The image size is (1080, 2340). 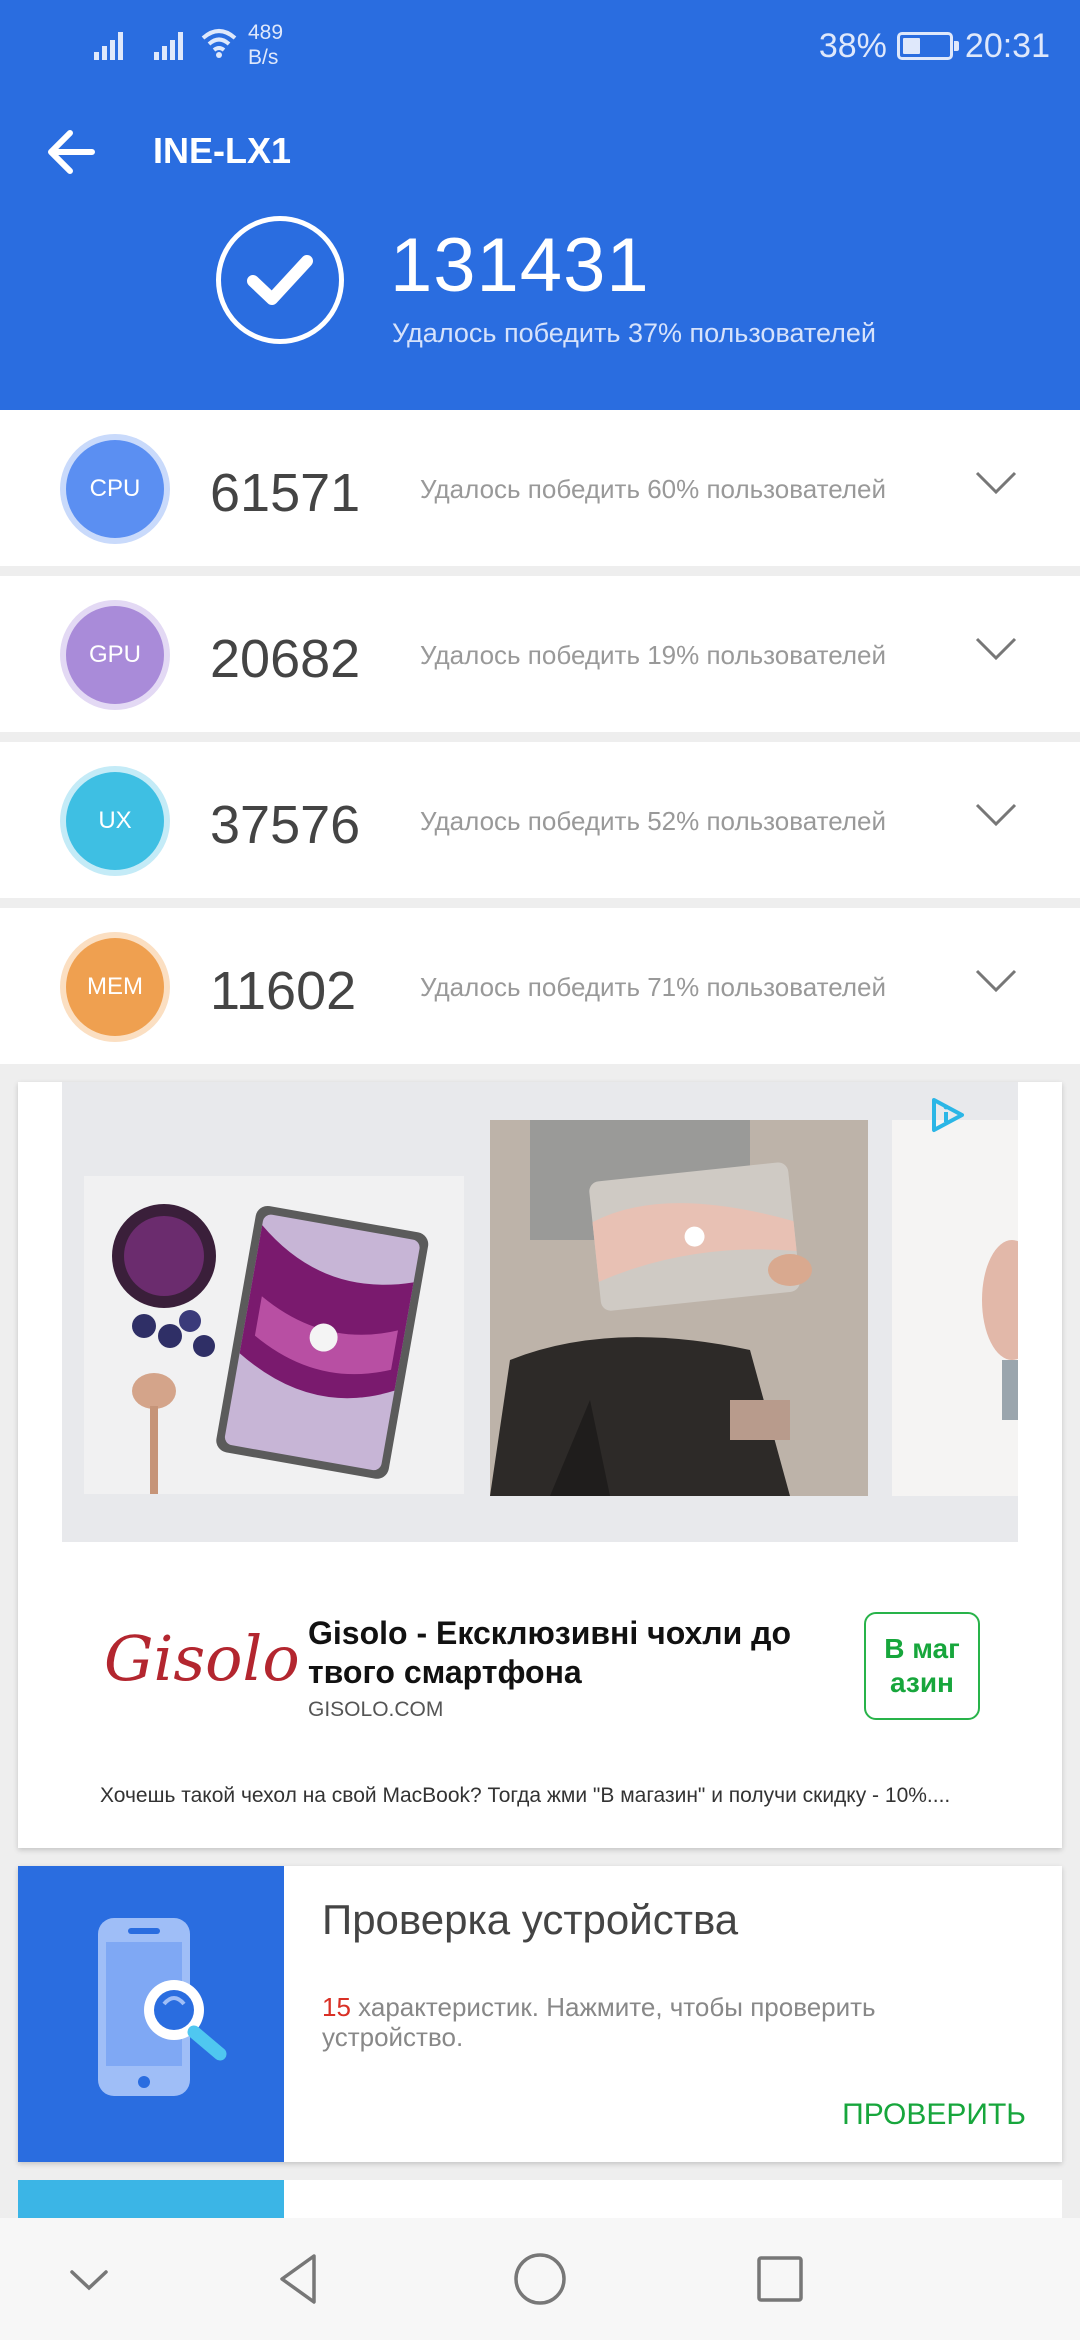 I want to click on cpu-subtitle: Удалось победить 60% пользователей, so click(x=653, y=489).